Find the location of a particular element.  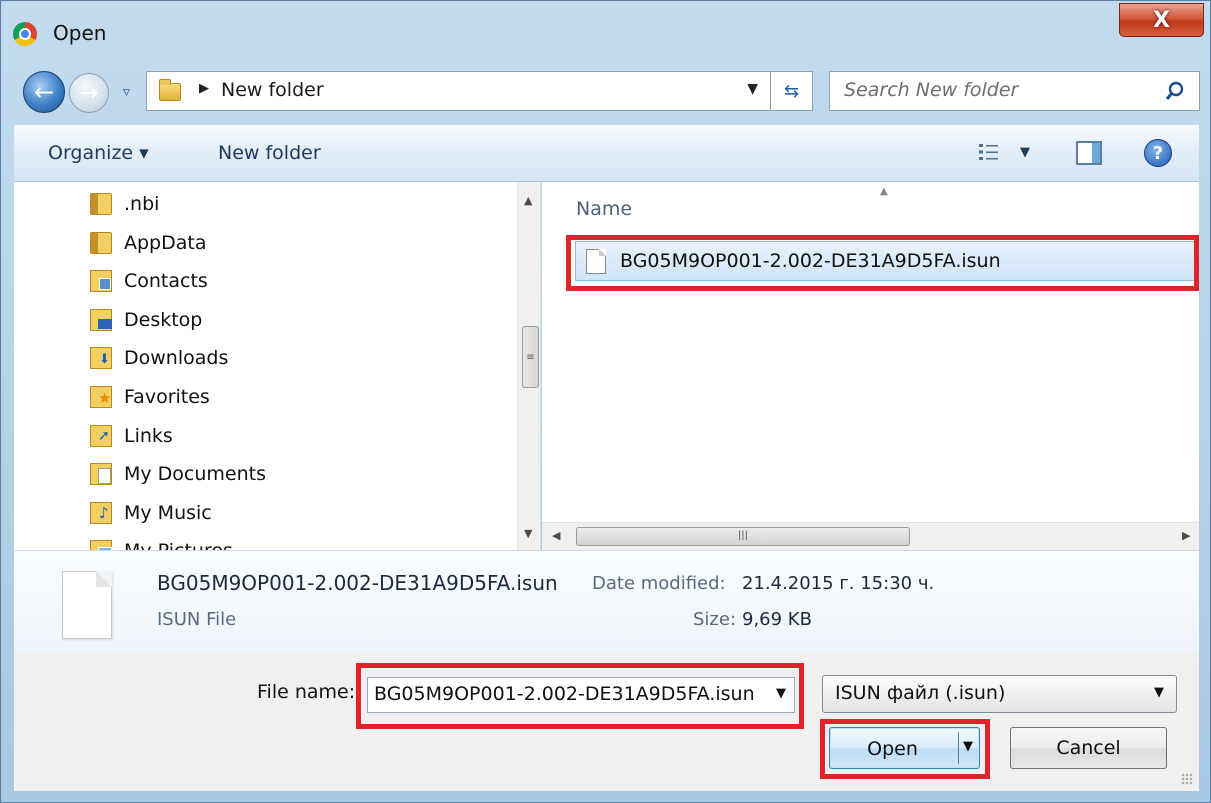

file-type-value: ISUN файл (.isun) is located at coordinates (920, 693).